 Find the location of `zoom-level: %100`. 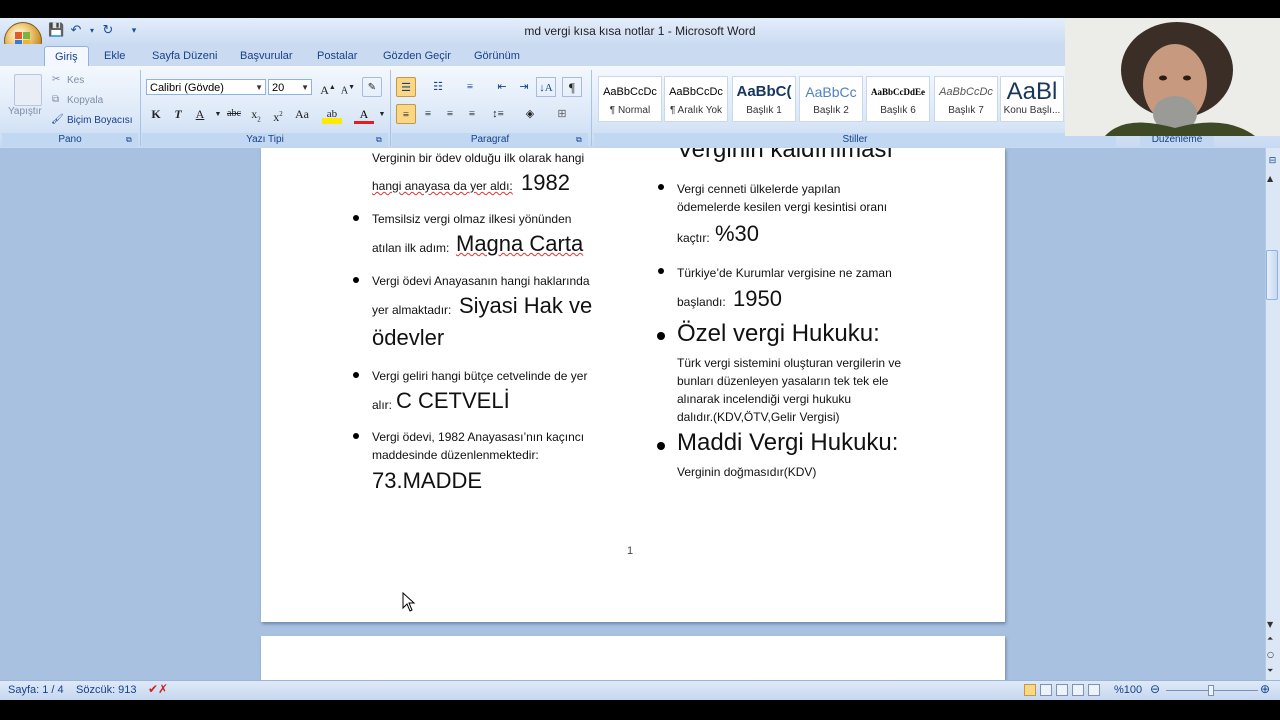

zoom-level: %100 is located at coordinates (1128, 690).